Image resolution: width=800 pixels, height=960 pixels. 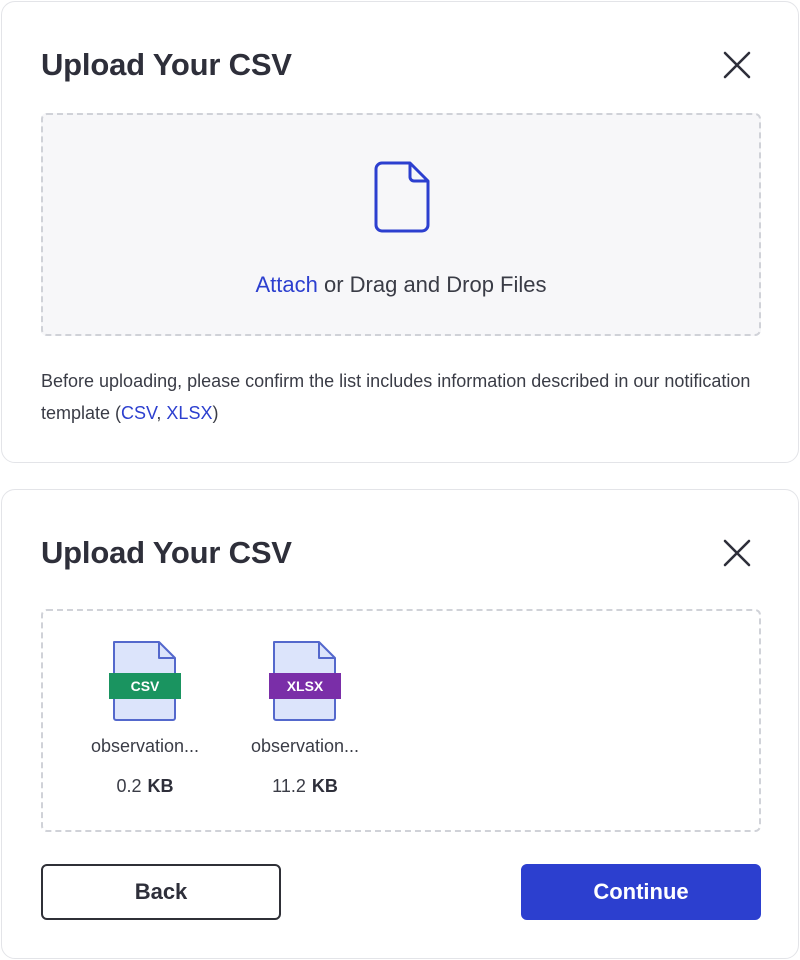 What do you see at coordinates (286, 284) in the screenshot?
I see `attach-link: Attach` at bounding box center [286, 284].